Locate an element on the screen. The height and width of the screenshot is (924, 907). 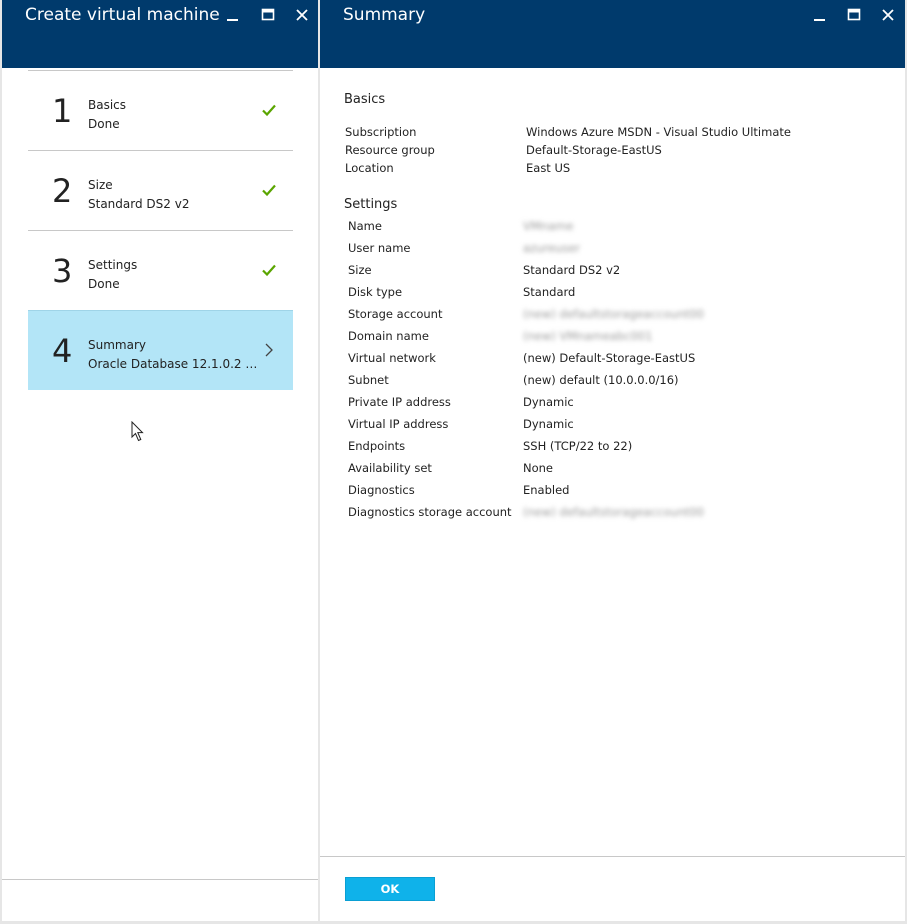
step-size: 2 Size Standard DS2 v2 is located at coordinates (160, 190).